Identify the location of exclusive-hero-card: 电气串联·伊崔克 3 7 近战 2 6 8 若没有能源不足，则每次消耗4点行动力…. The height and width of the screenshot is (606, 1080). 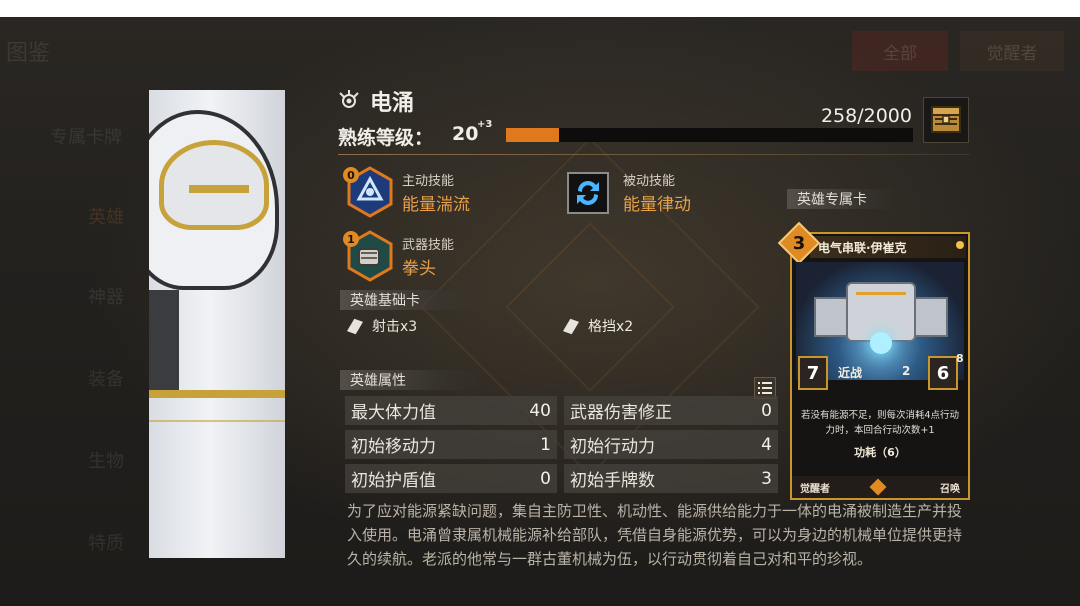
(873, 360).